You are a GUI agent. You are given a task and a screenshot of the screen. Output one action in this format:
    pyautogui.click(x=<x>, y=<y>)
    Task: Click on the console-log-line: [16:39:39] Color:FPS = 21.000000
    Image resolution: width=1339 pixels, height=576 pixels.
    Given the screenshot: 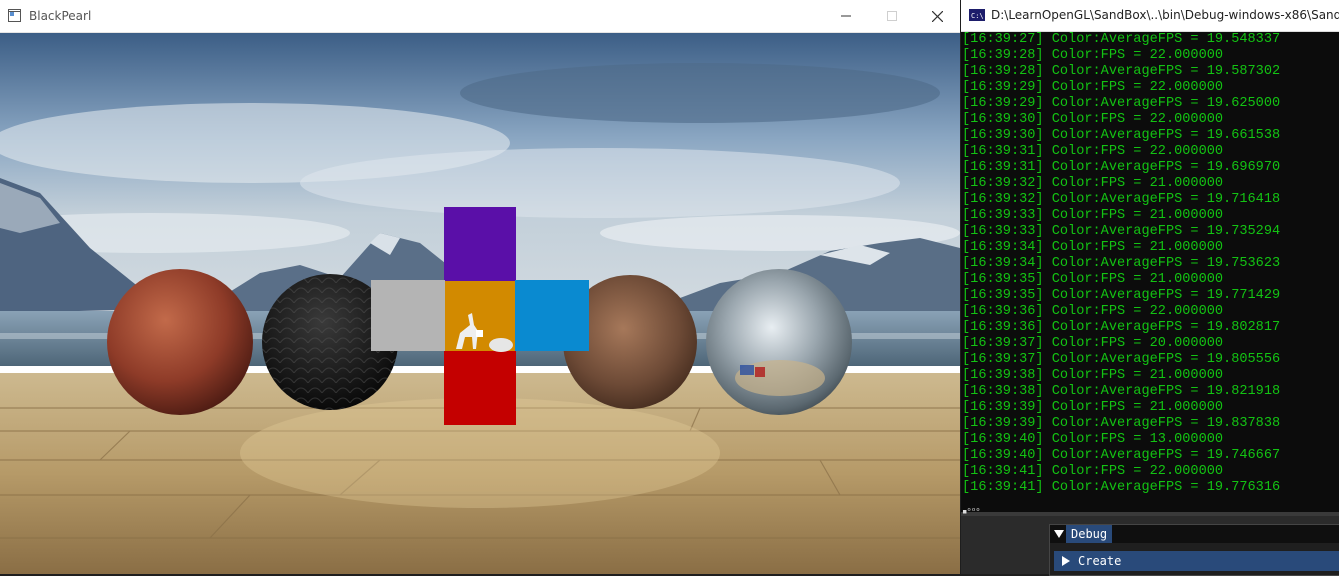 What is the action you would take?
    pyautogui.click(x=1093, y=407)
    